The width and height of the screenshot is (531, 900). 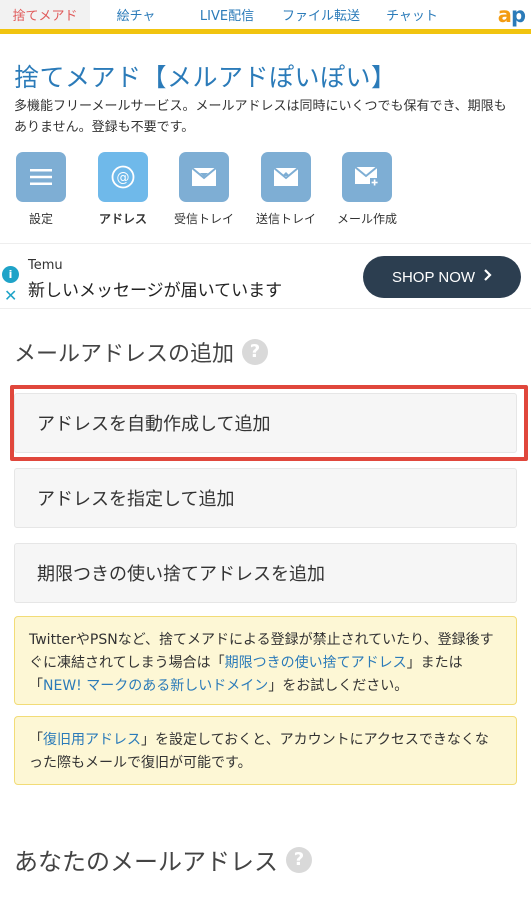 I want to click on recovery-address-link: 復旧用アドレス, so click(x=92, y=740).